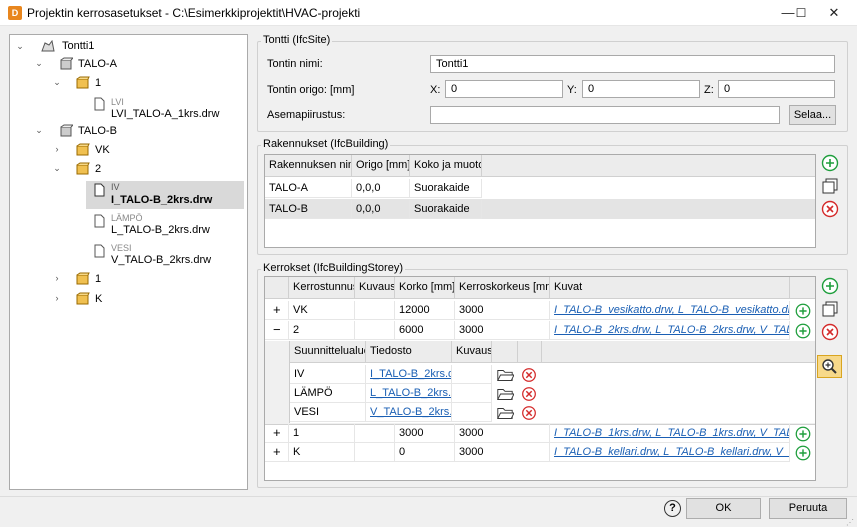  What do you see at coordinates (830, 286) in the screenshot?
I see `add-storey-button` at bounding box center [830, 286].